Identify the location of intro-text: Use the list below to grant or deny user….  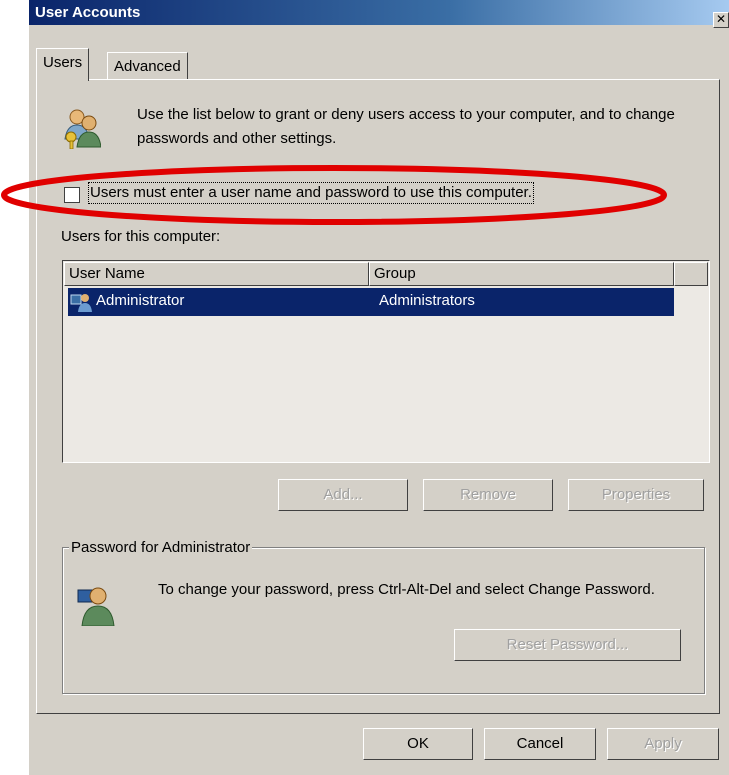
(406, 126).